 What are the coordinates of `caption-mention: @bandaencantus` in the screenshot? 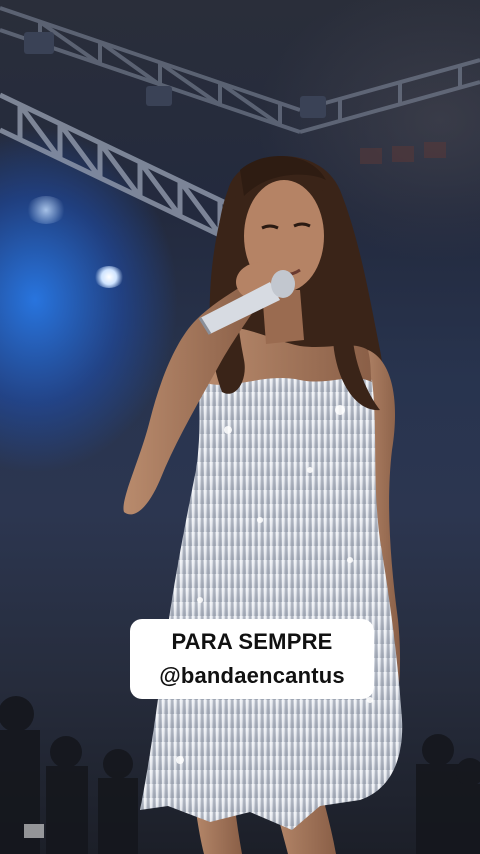 It's located at (252, 676).